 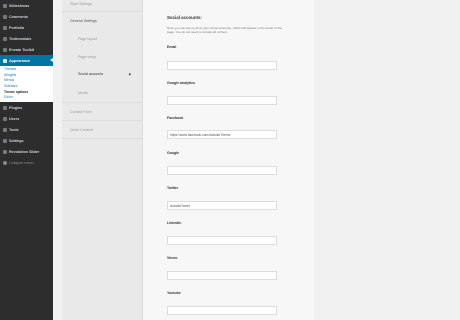 I want to click on collapse-menu-button: Collapse menu, so click(x=26, y=162).